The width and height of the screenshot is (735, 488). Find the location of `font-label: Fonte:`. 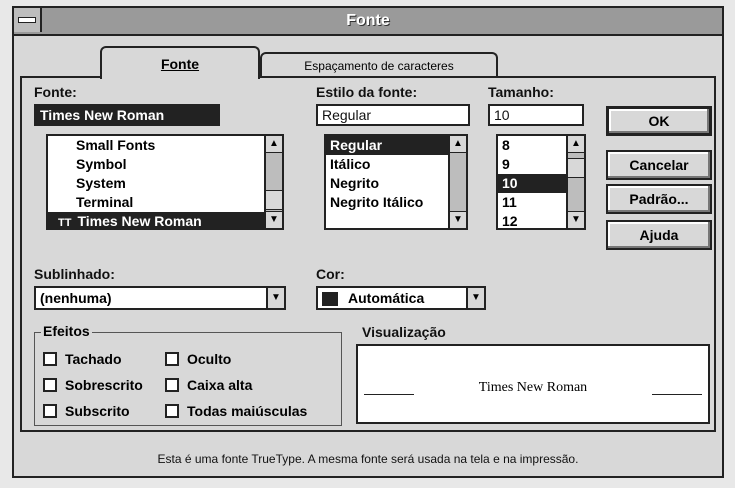

font-label: Fonte: is located at coordinates (55, 92).